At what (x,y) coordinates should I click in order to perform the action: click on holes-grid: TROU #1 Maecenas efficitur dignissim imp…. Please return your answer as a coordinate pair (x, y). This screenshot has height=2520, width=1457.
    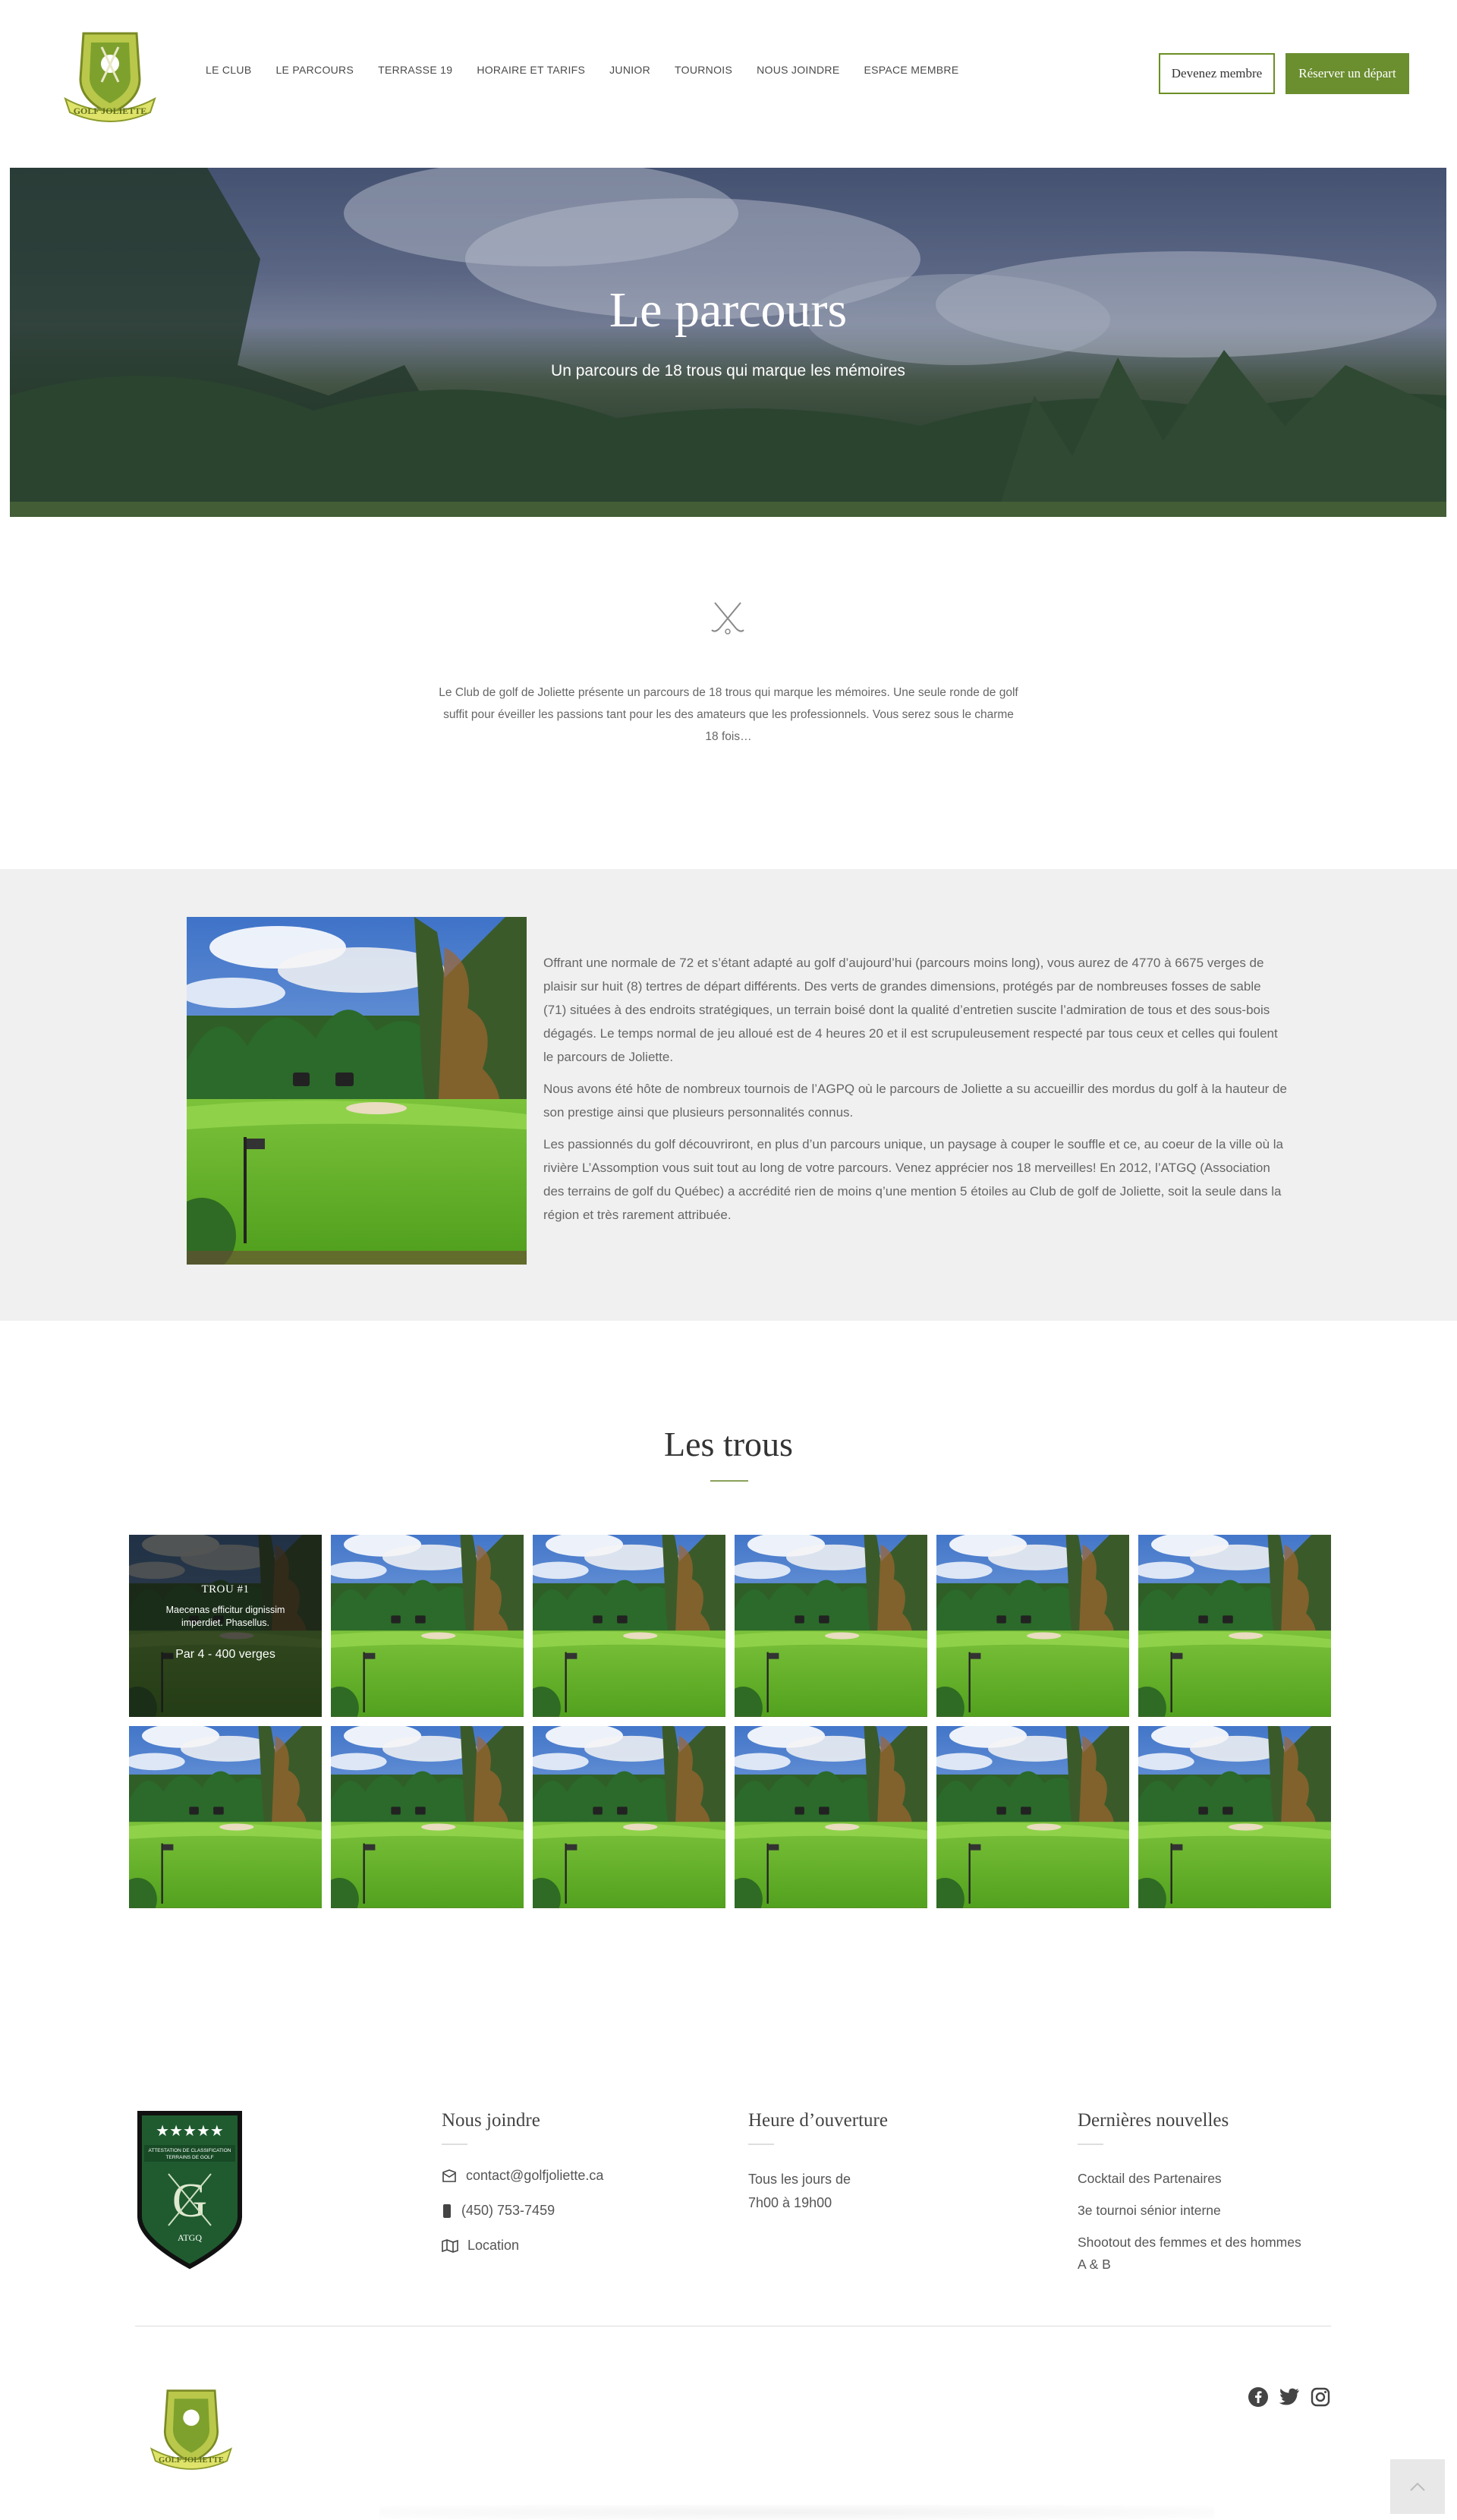
    Looking at the image, I should click on (730, 1721).